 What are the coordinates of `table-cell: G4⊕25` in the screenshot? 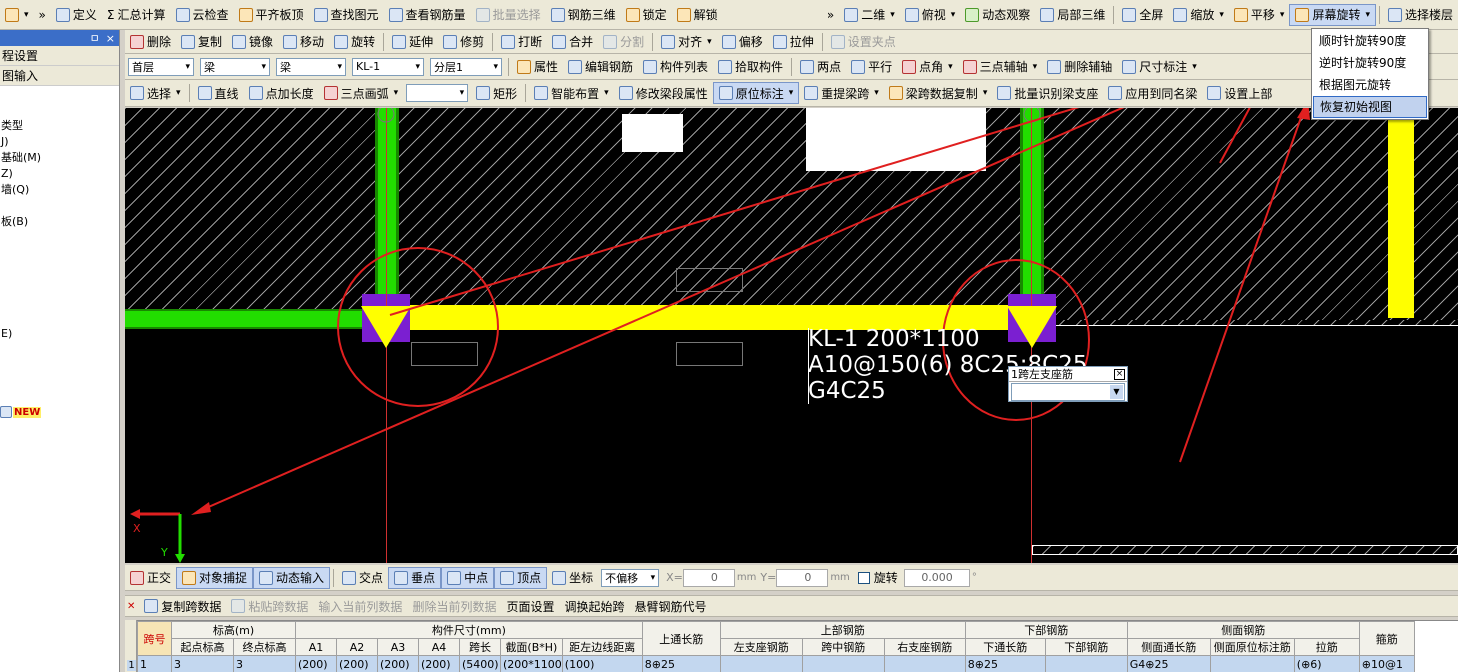 It's located at (1168, 663).